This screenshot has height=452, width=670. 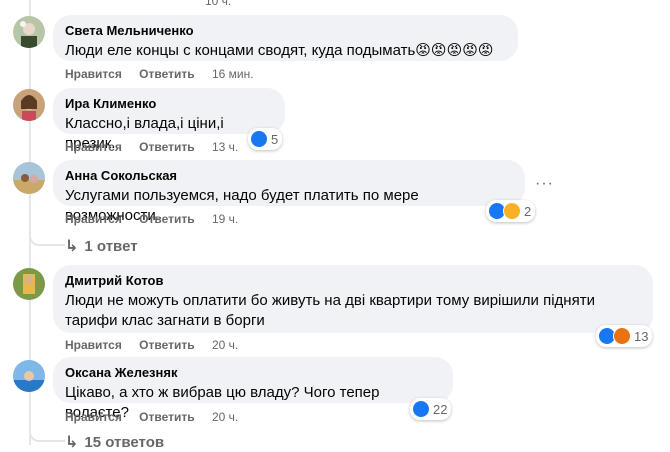 I want to click on reaction-count: 2, so click(x=528, y=211).